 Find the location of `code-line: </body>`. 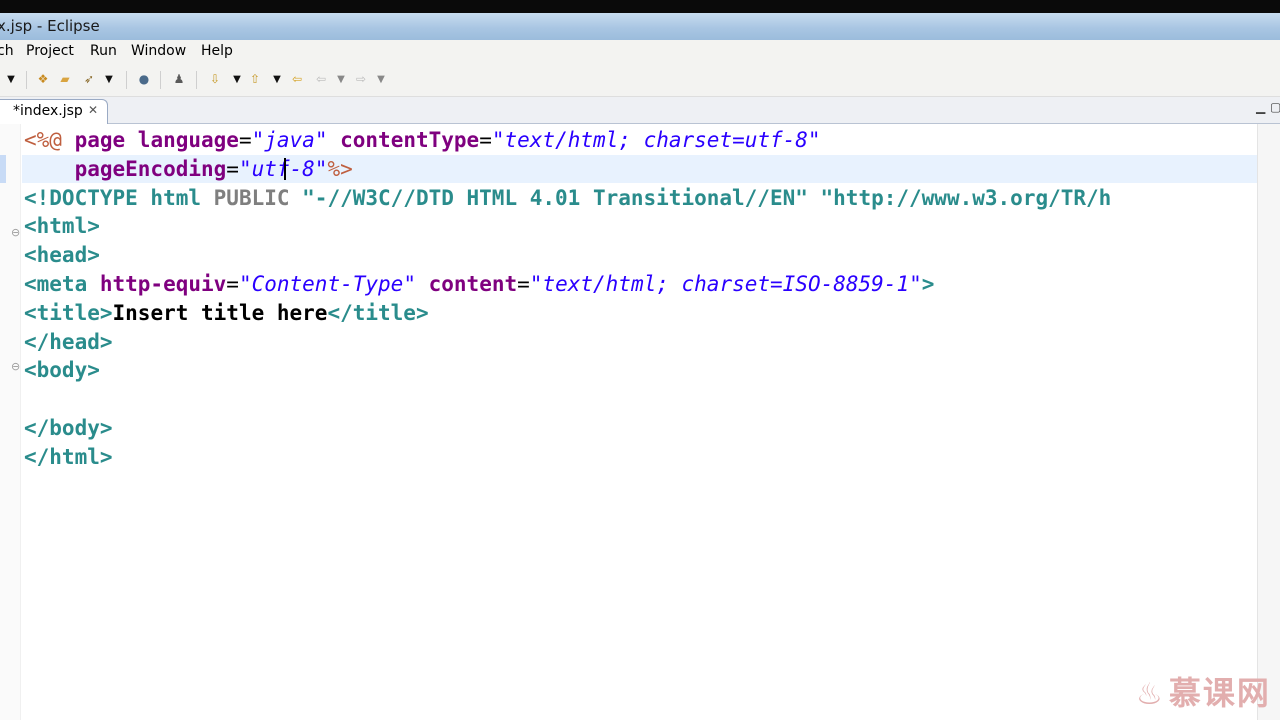

code-line: </body> is located at coordinates (68, 428).